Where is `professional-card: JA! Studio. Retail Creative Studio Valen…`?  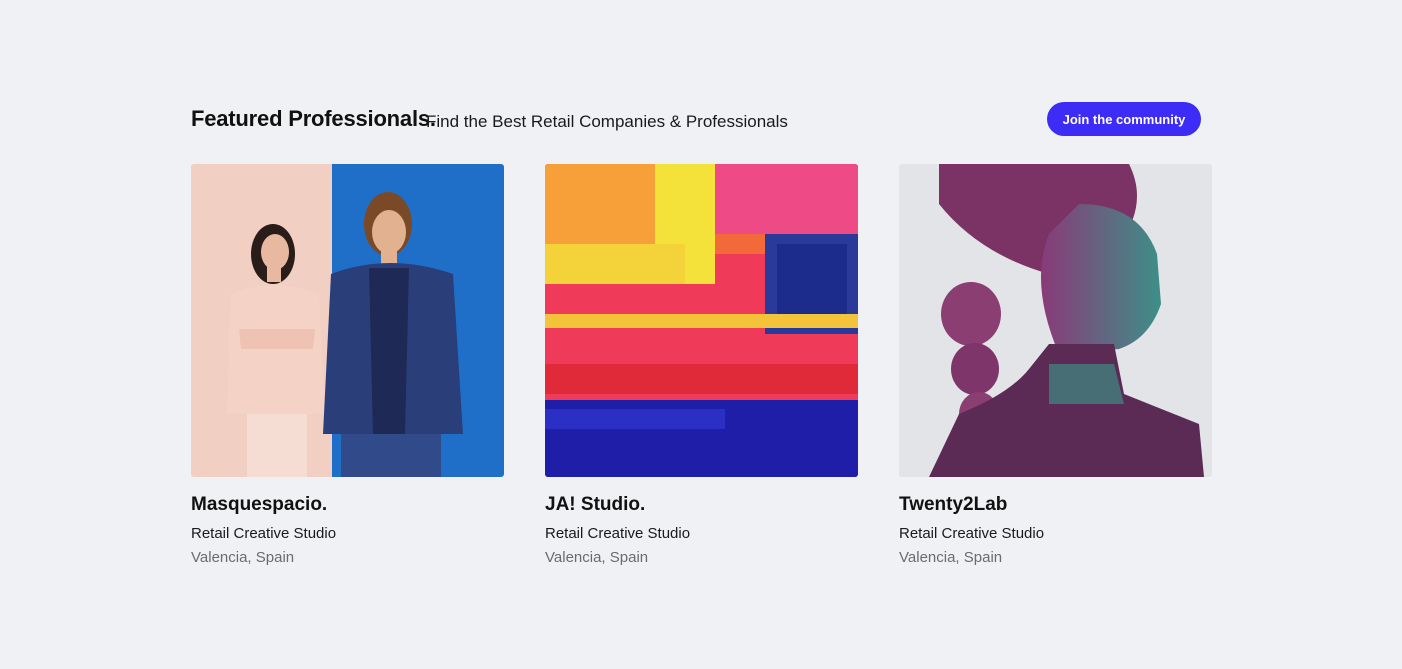 professional-card: JA! Studio. Retail Creative Studio Valen… is located at coordinates (701, 365).